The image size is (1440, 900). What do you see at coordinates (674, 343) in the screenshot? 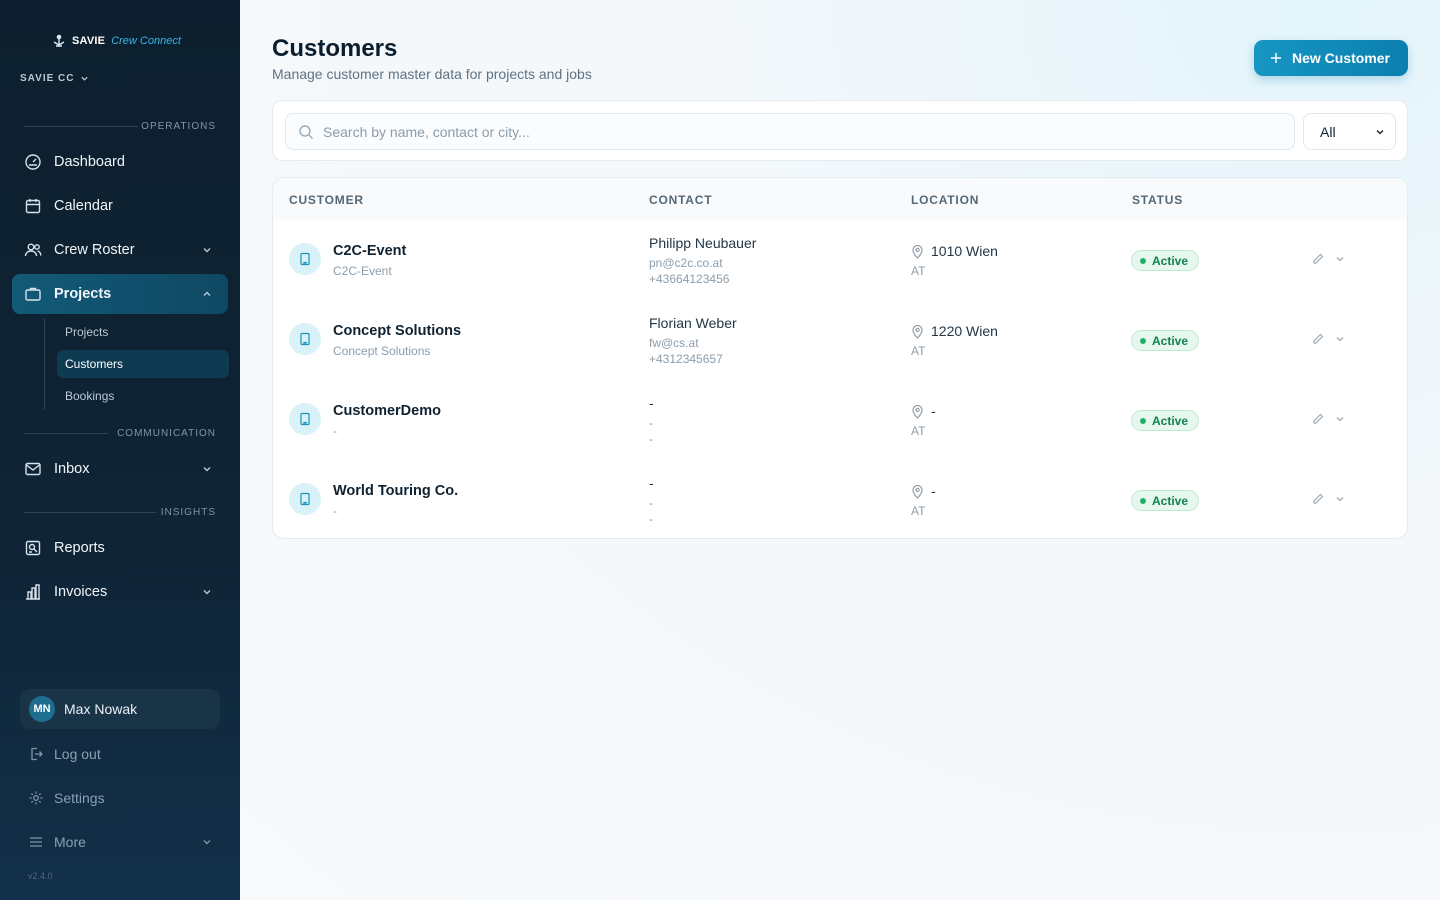
I see `contact-email: fw@cs.at` at bounding box center [674, 343].